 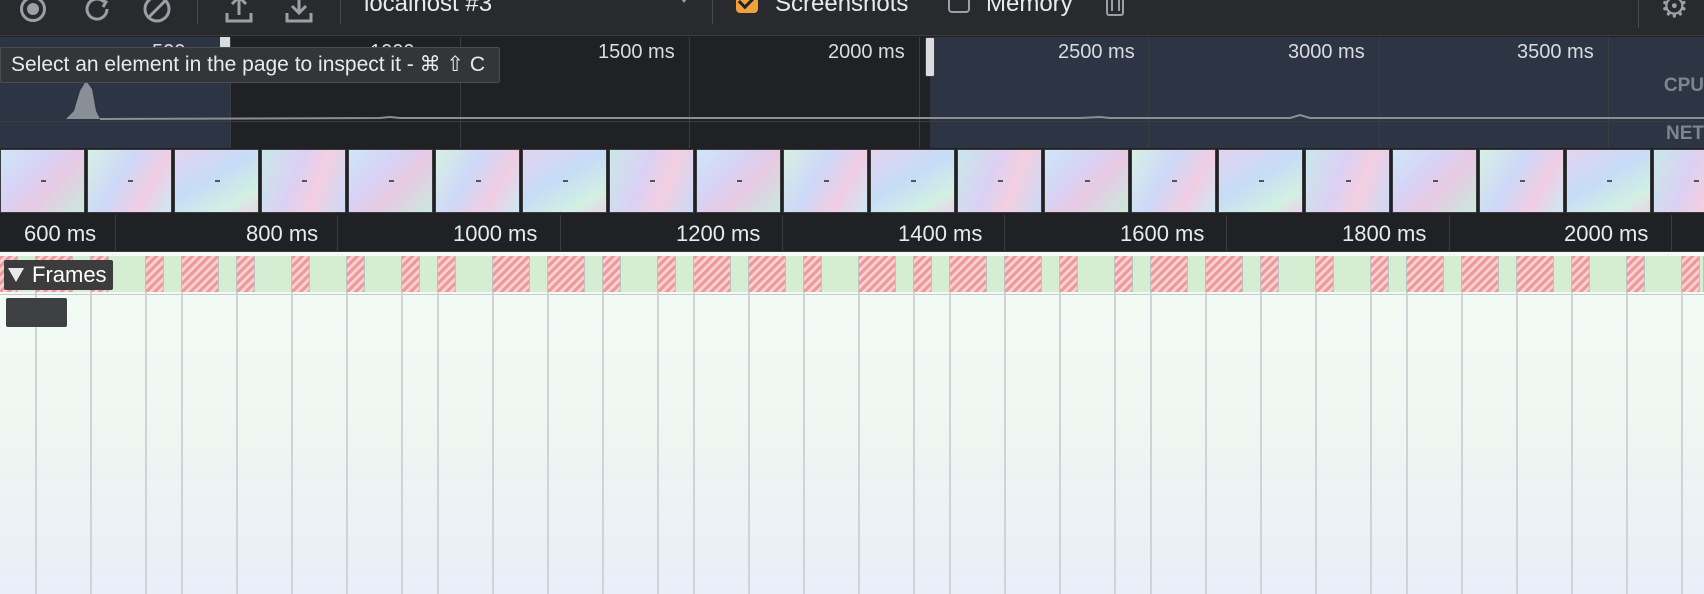 What do you see at coordinates (97, 13) in the screenshot?
I see `reload-button` at bounding box center [97, 13].